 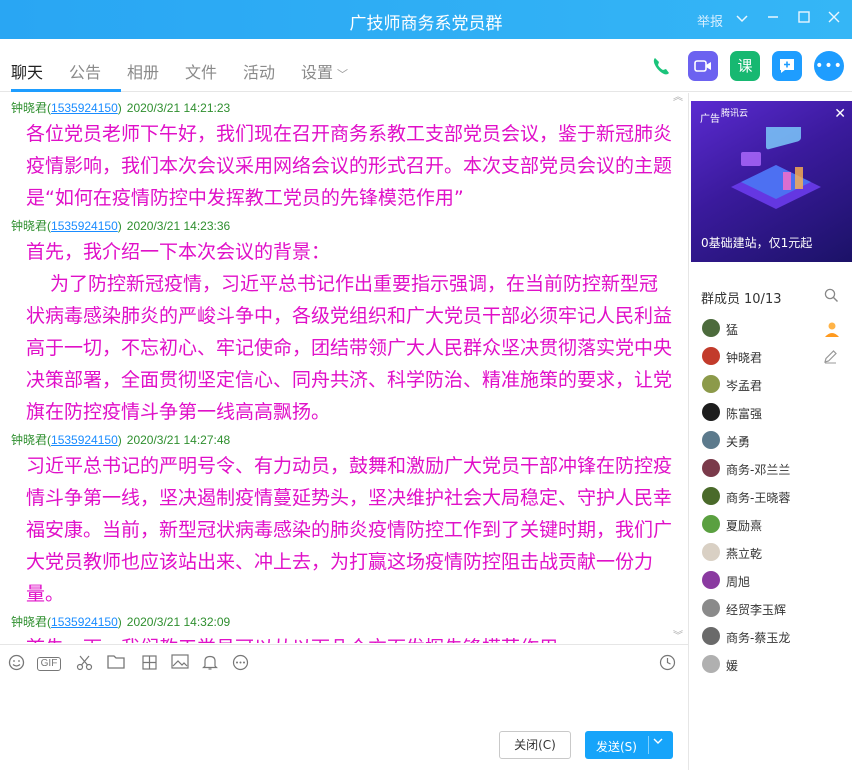 I want to click on scroll-down-icon: ︾, so click(x=678, y=637).